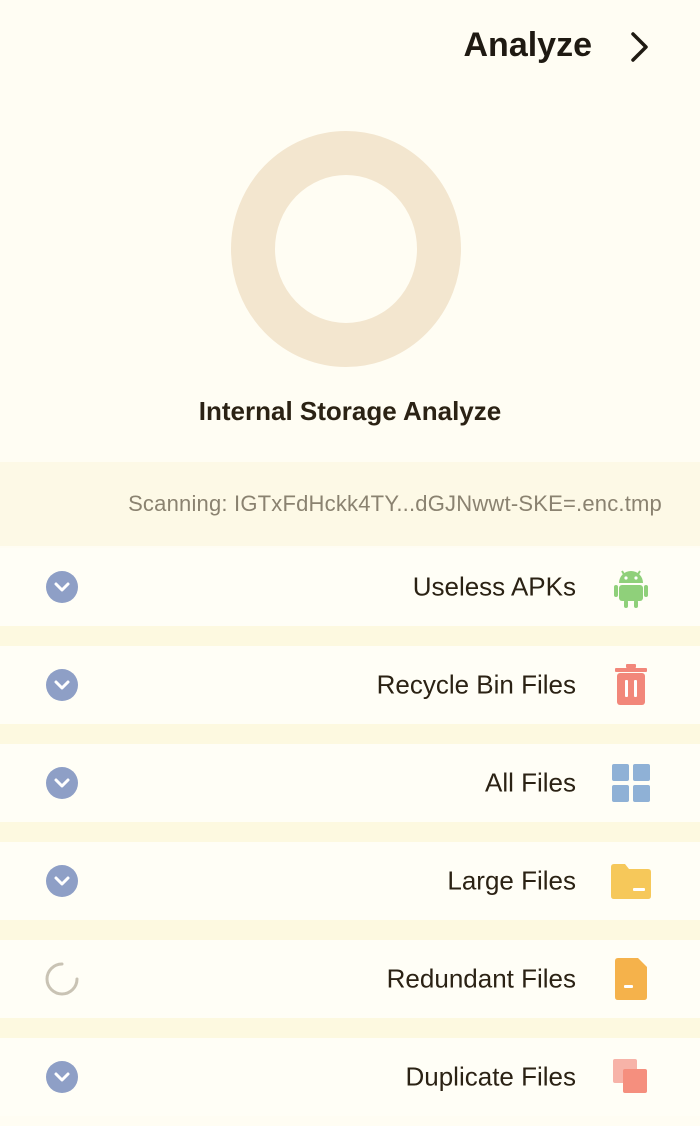 The image size is (700, 1126). Describe the element at coordinates (481, 978) in the screenshot. I see `list-item-label: Redundant Files` at that location.